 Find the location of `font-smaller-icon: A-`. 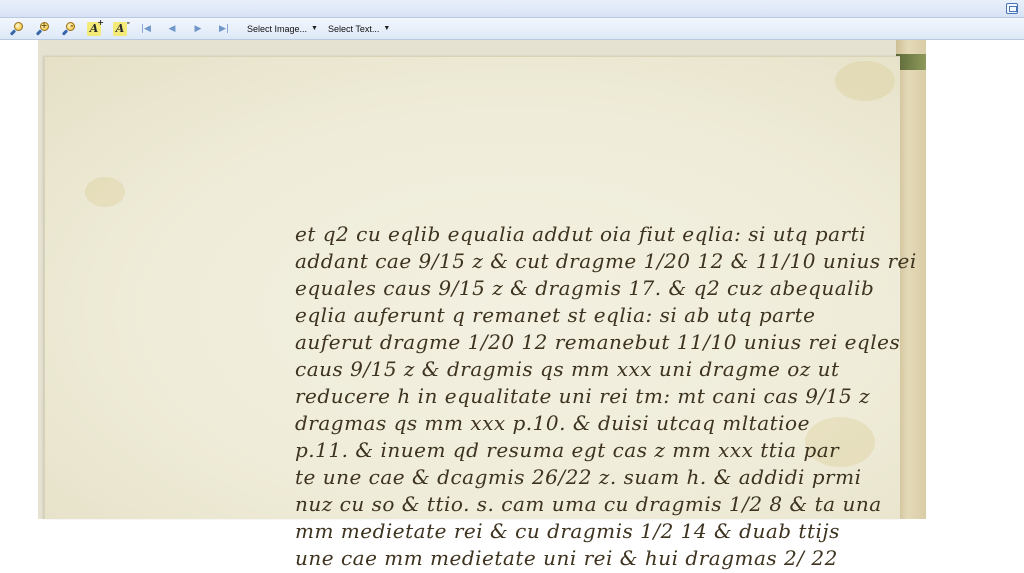

font-smaller-icon: A- is located at coordinates (121, 27).